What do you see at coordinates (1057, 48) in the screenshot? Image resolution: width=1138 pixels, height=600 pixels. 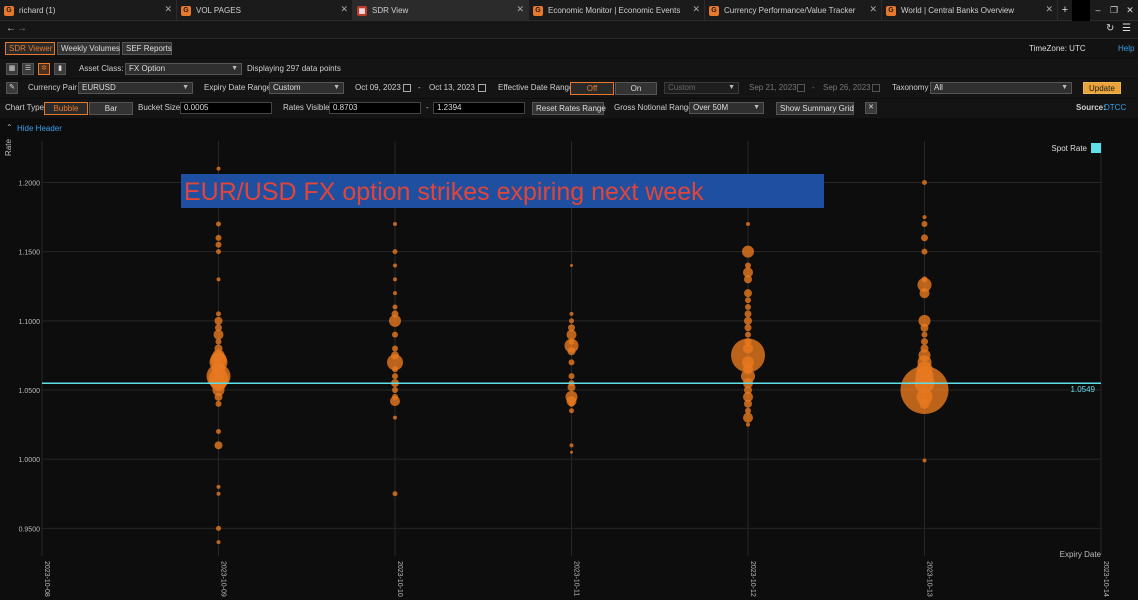 I see `timezone-label: TimeZone: UTC` at bounding box center [1057, 48].